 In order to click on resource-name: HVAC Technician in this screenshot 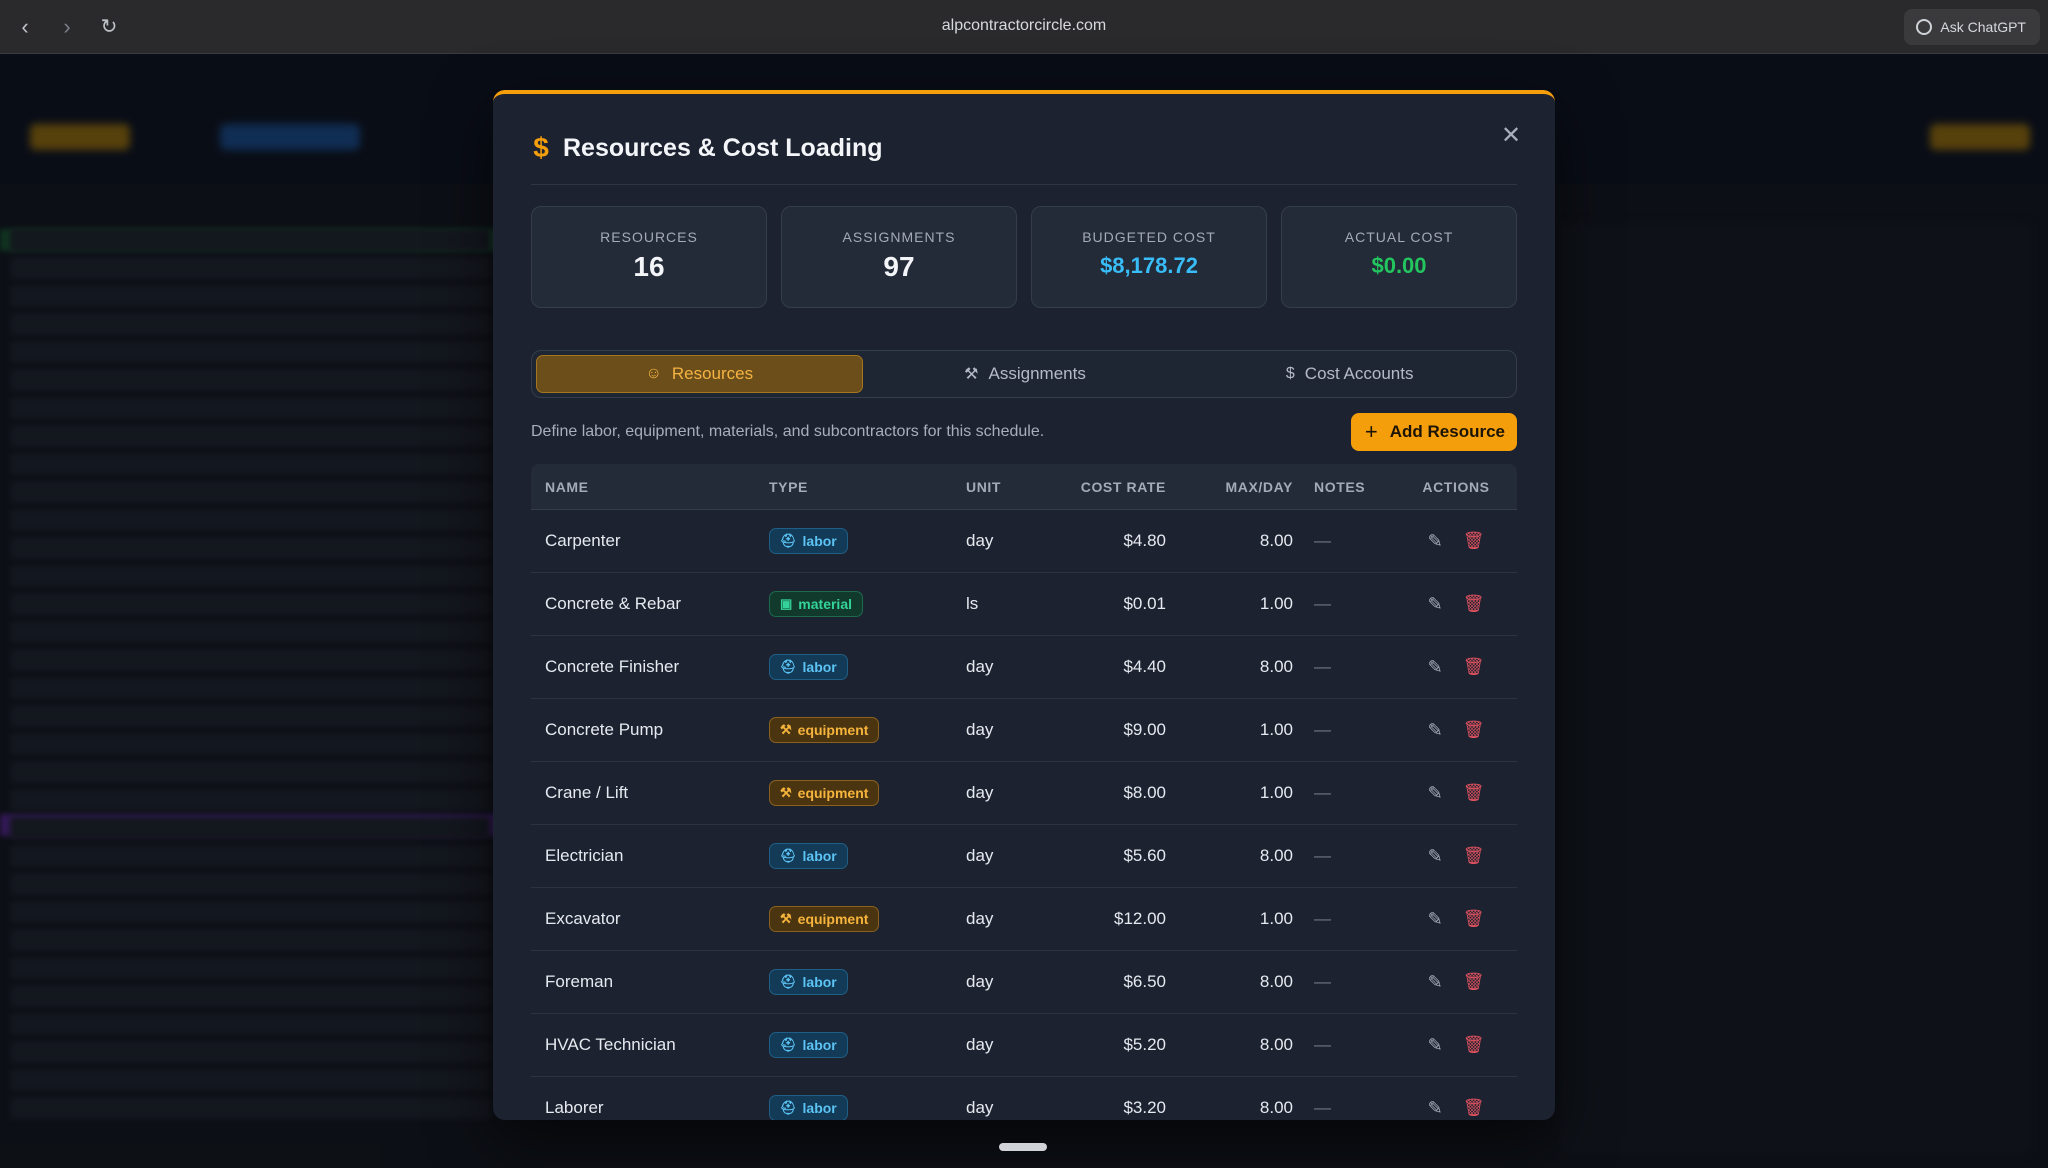, I will do `click(610, 1044)`.